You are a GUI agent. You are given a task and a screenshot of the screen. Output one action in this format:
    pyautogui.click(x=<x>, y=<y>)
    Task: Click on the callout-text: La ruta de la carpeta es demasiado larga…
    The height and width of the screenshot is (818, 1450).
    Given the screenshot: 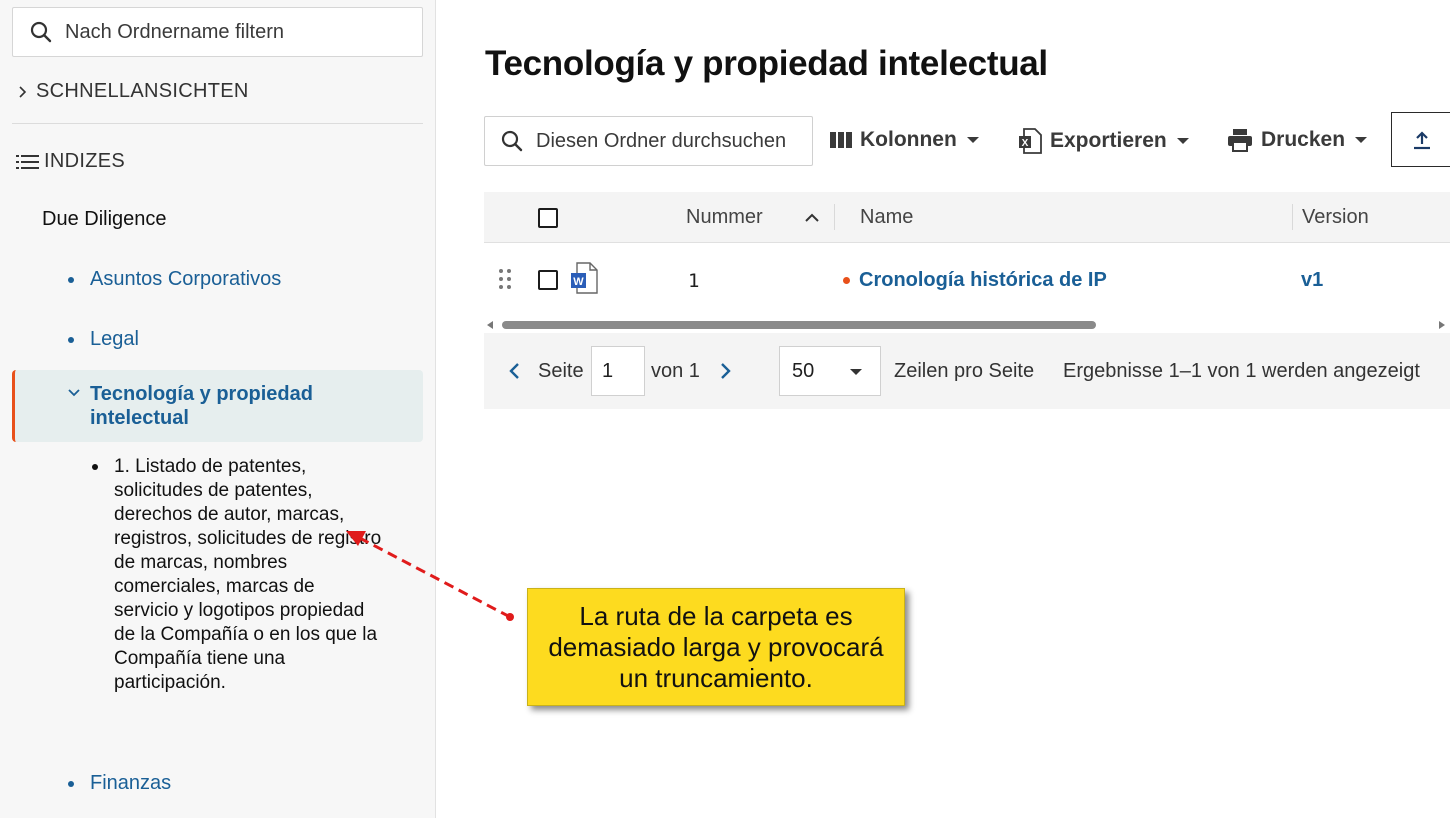 What is the action you would take?
    pyautogui.click(x=716, y=646)
    